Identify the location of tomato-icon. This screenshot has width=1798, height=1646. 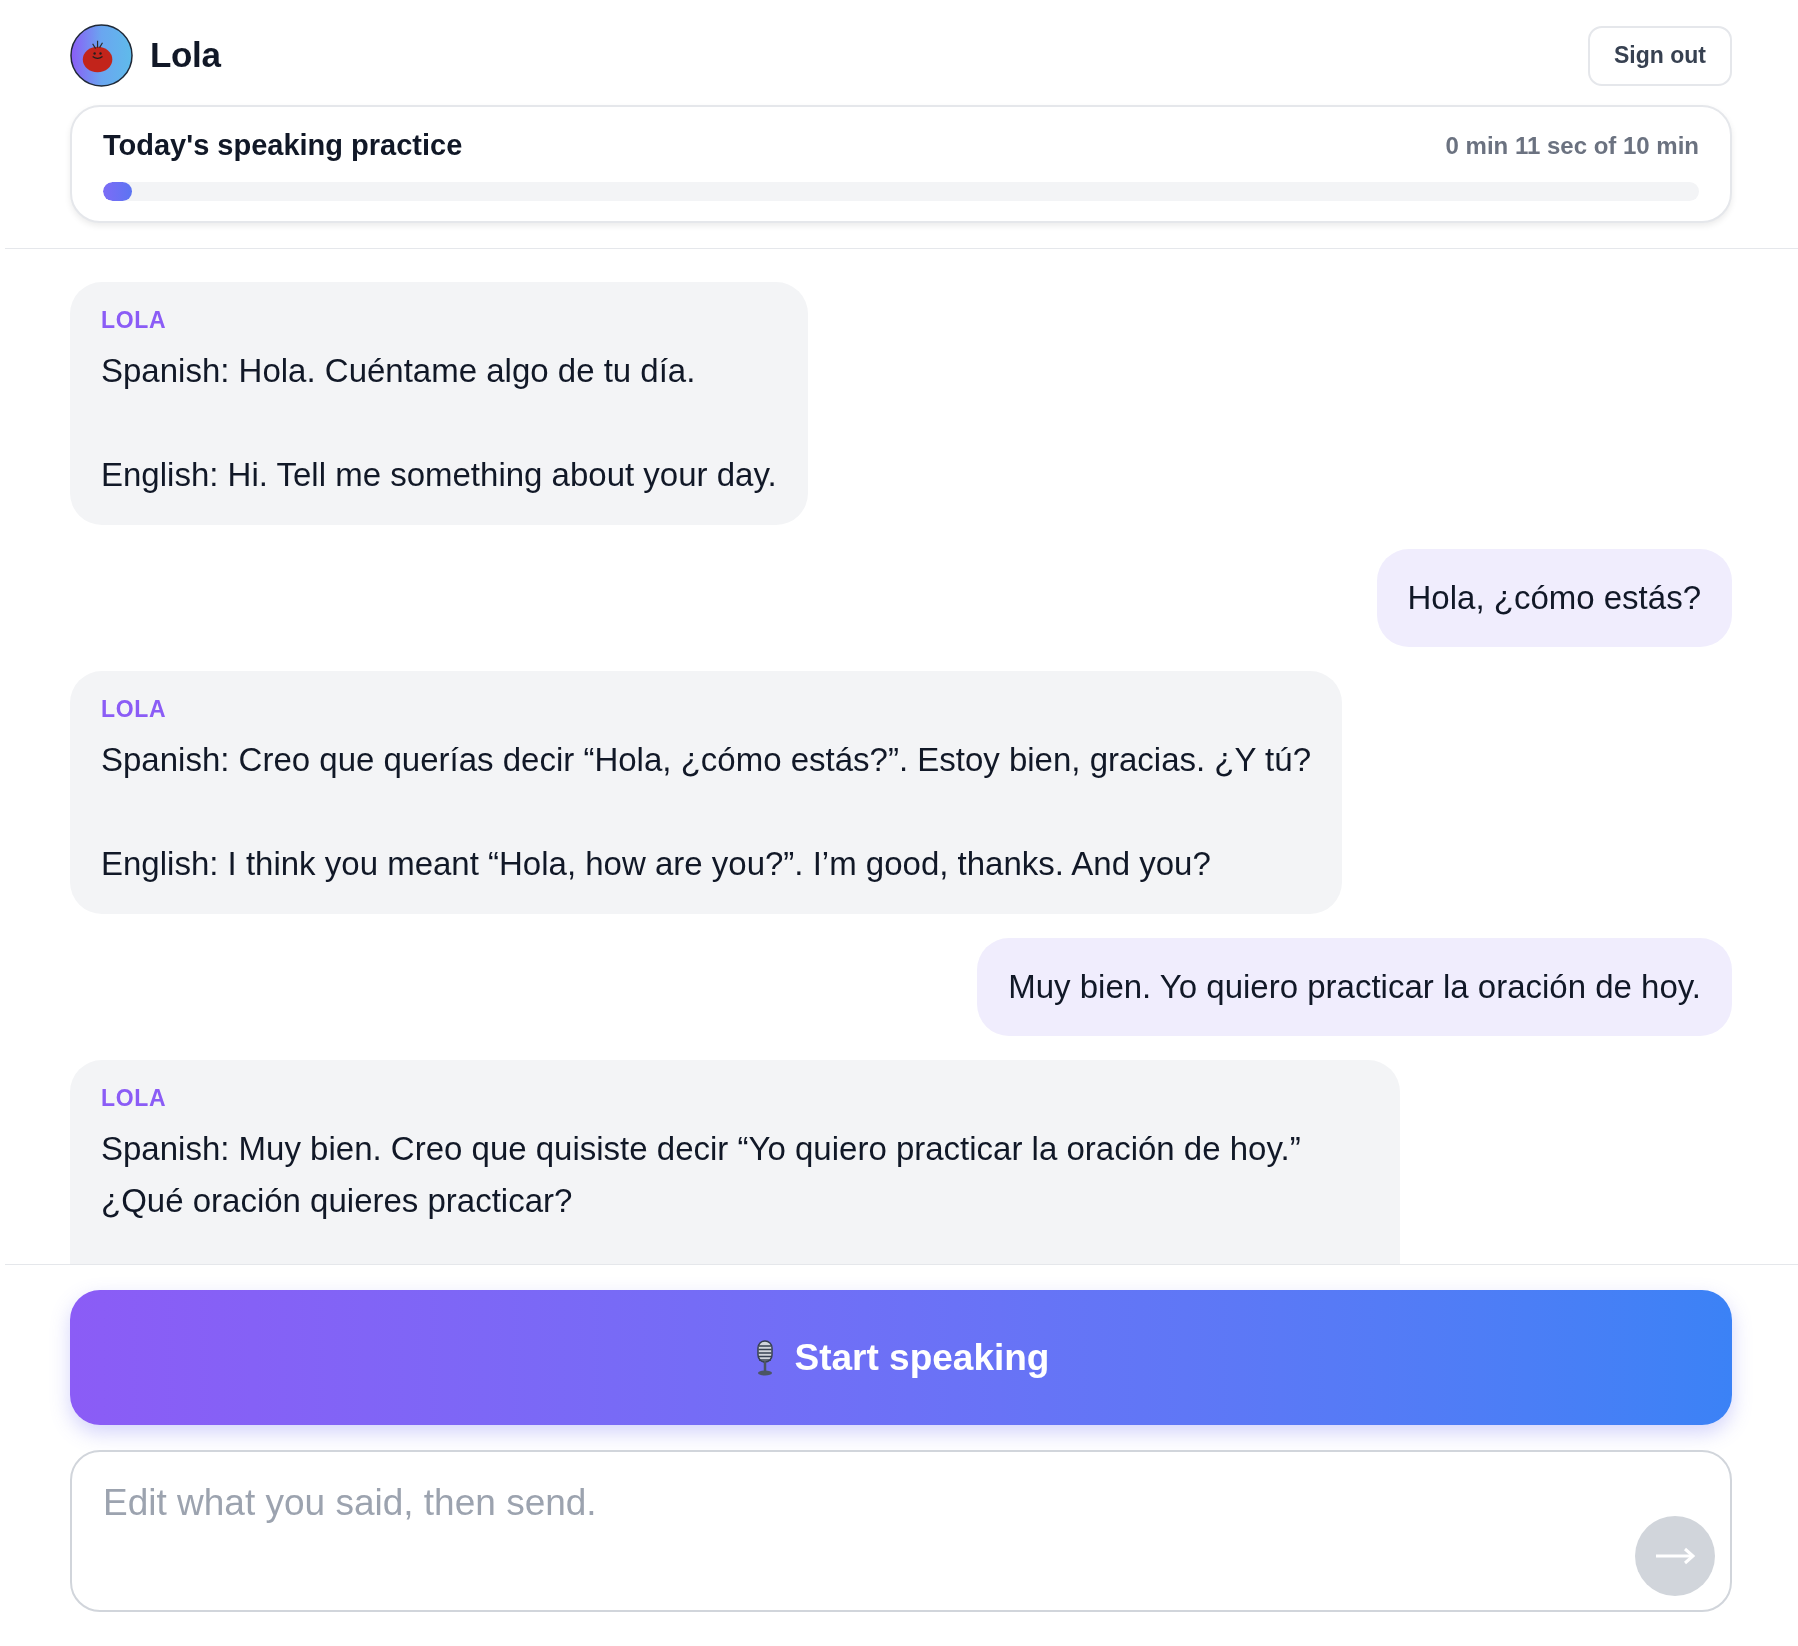
(101, 55).